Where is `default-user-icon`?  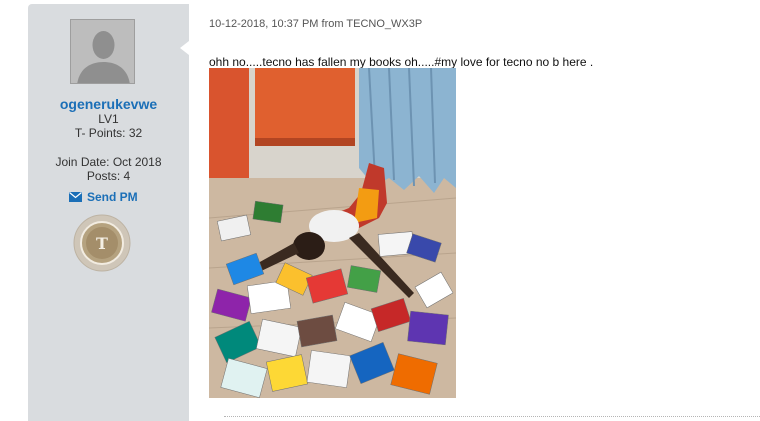 default-user-icon is located at coordinates (102, 51).